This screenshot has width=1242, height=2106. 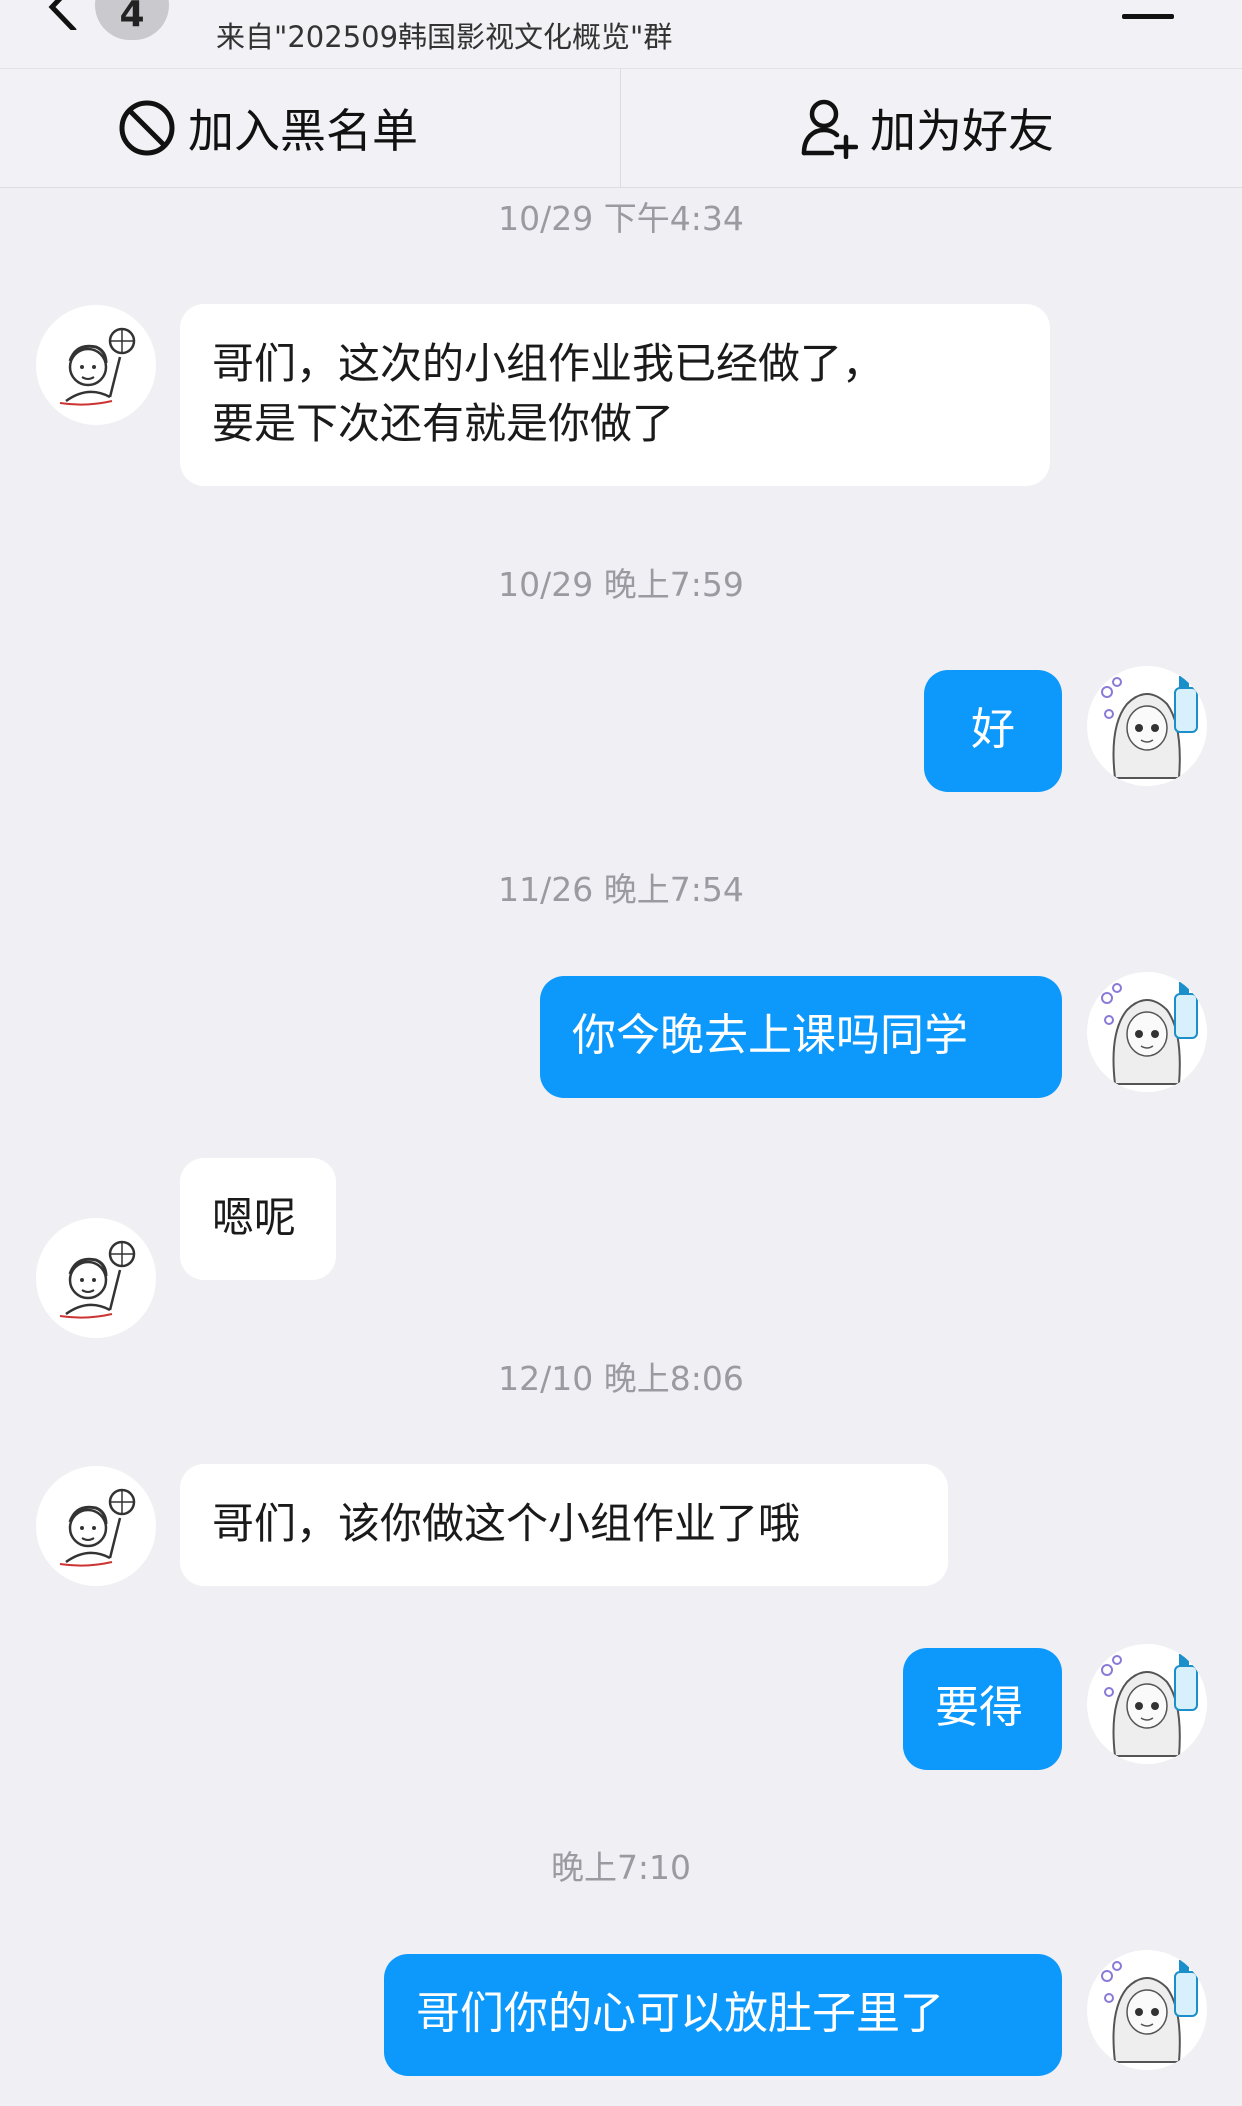 What do you see at coordinates (548, 363) in the screenshot?
I see `message-text-line: 哥们，这次的小组作业我已经做了，` at bounding box center [548, 363].